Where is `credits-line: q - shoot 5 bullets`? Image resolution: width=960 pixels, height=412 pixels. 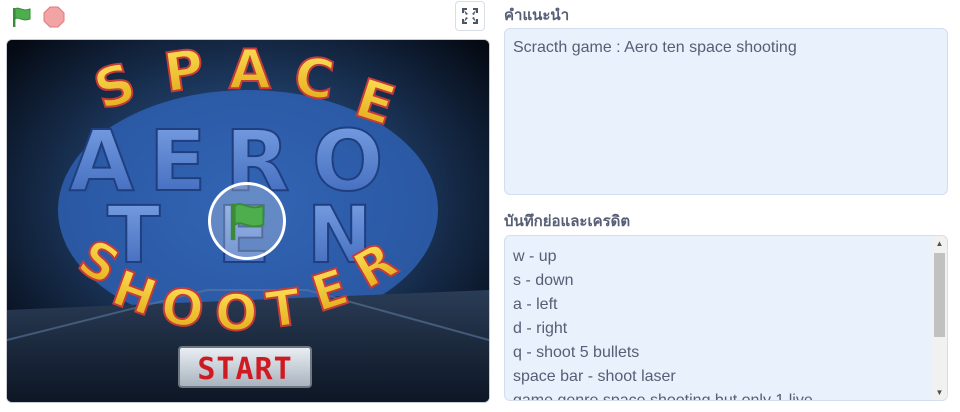
credits-line: q - shoot 5 bullets is located at coordinates (576, 352).